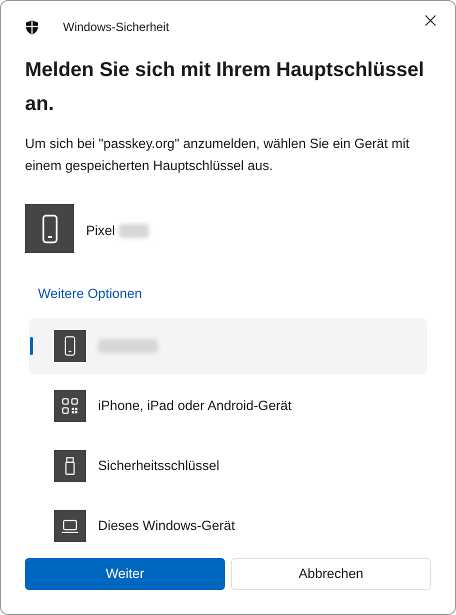 Image resolution: width=456 pixels, height=615 pixels. Describe the element at coordinates (70, 466) in the screenshot. I see `usb-key-icon` at that location.